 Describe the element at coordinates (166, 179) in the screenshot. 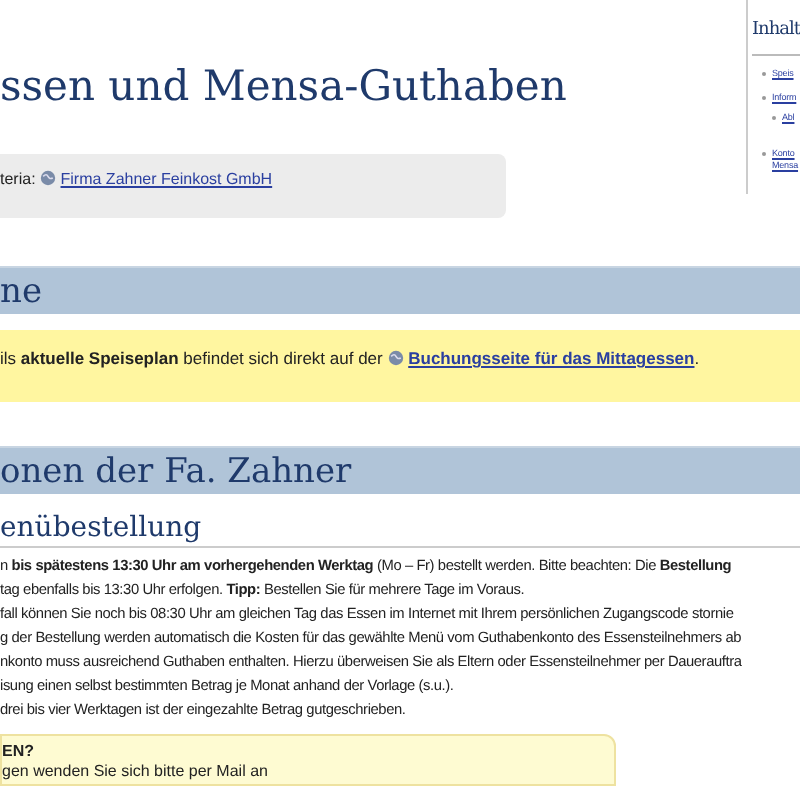

I see `caterer-link: Firma Zahner Feinkost GmbH` at that location.